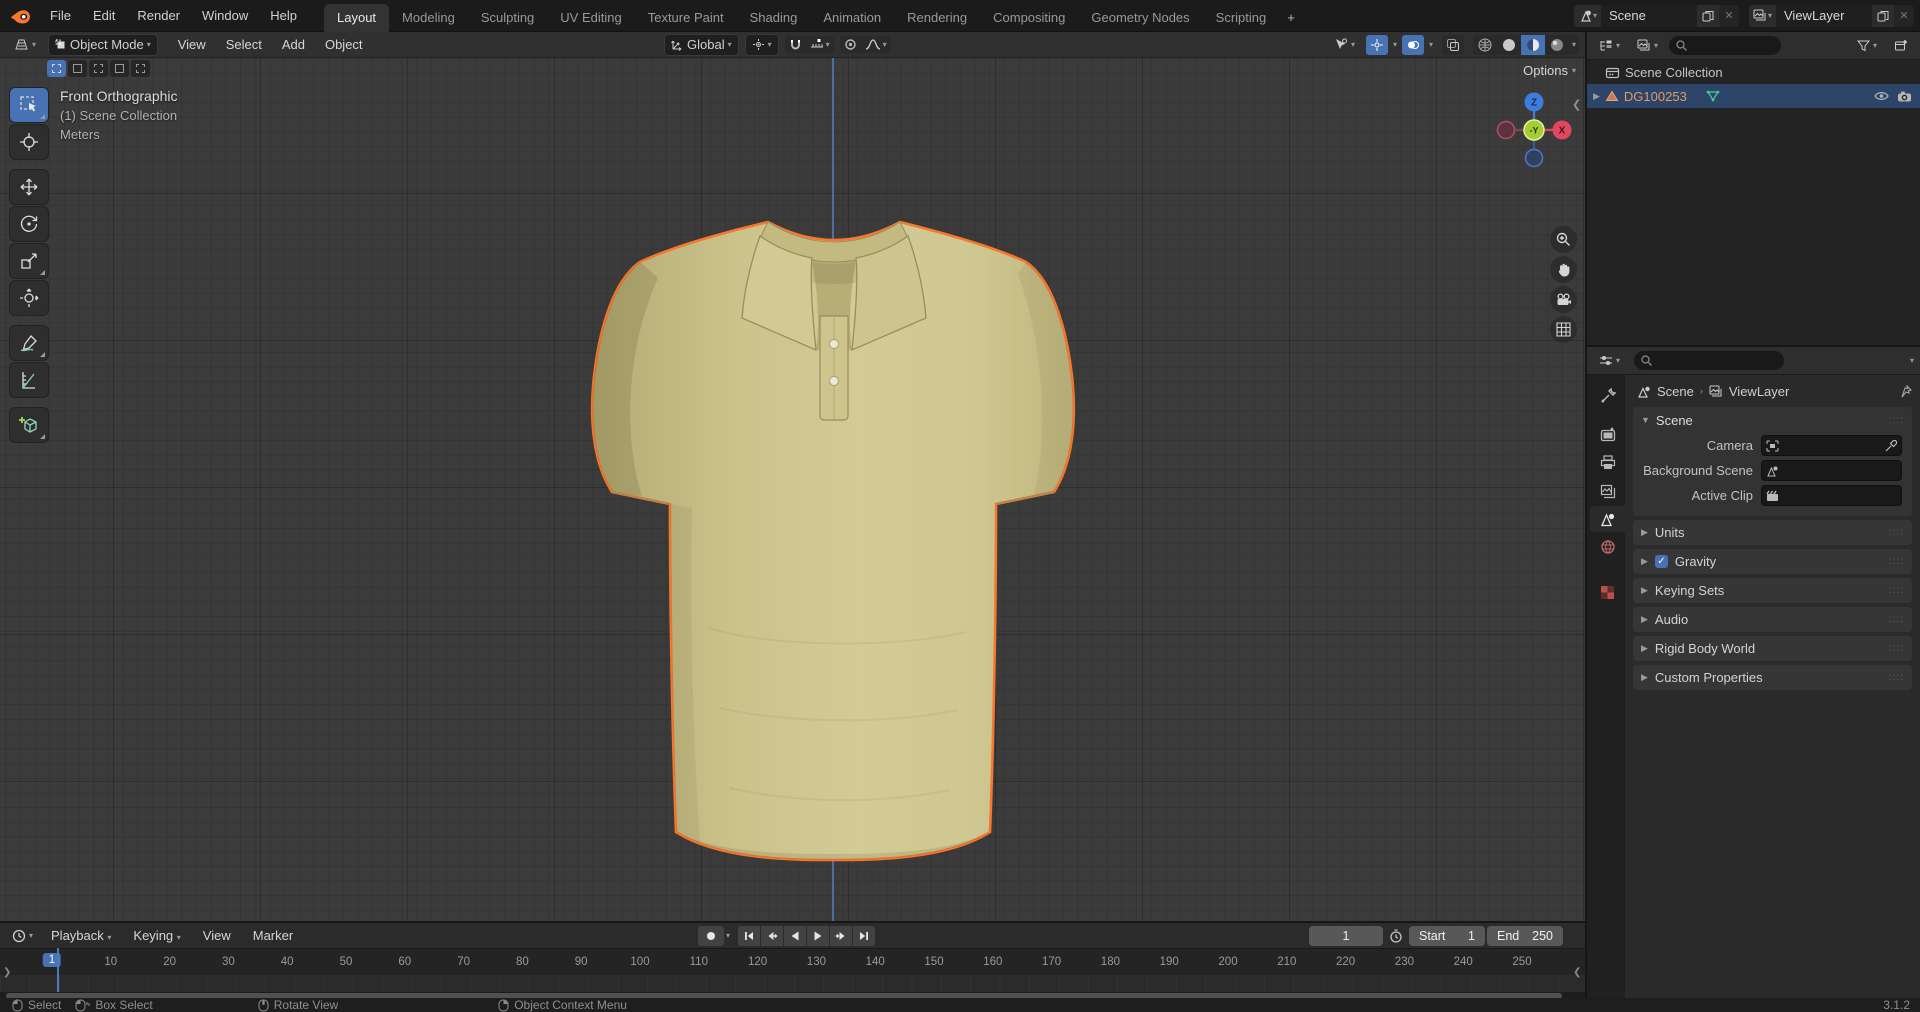 The image size is (1920, 1012). What do you see at coordinates (1772, 648) in the screenshot?
I see `section-rigid-body-world: ▶ Rigid Body World::::` at bounding box center [1772, 648].